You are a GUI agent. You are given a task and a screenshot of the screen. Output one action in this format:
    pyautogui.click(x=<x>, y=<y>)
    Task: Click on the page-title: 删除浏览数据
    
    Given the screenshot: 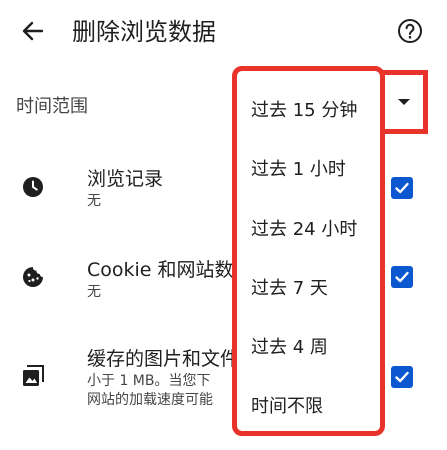 What is the action you would take?
    pyautogui.click(x=144, y=32)
    